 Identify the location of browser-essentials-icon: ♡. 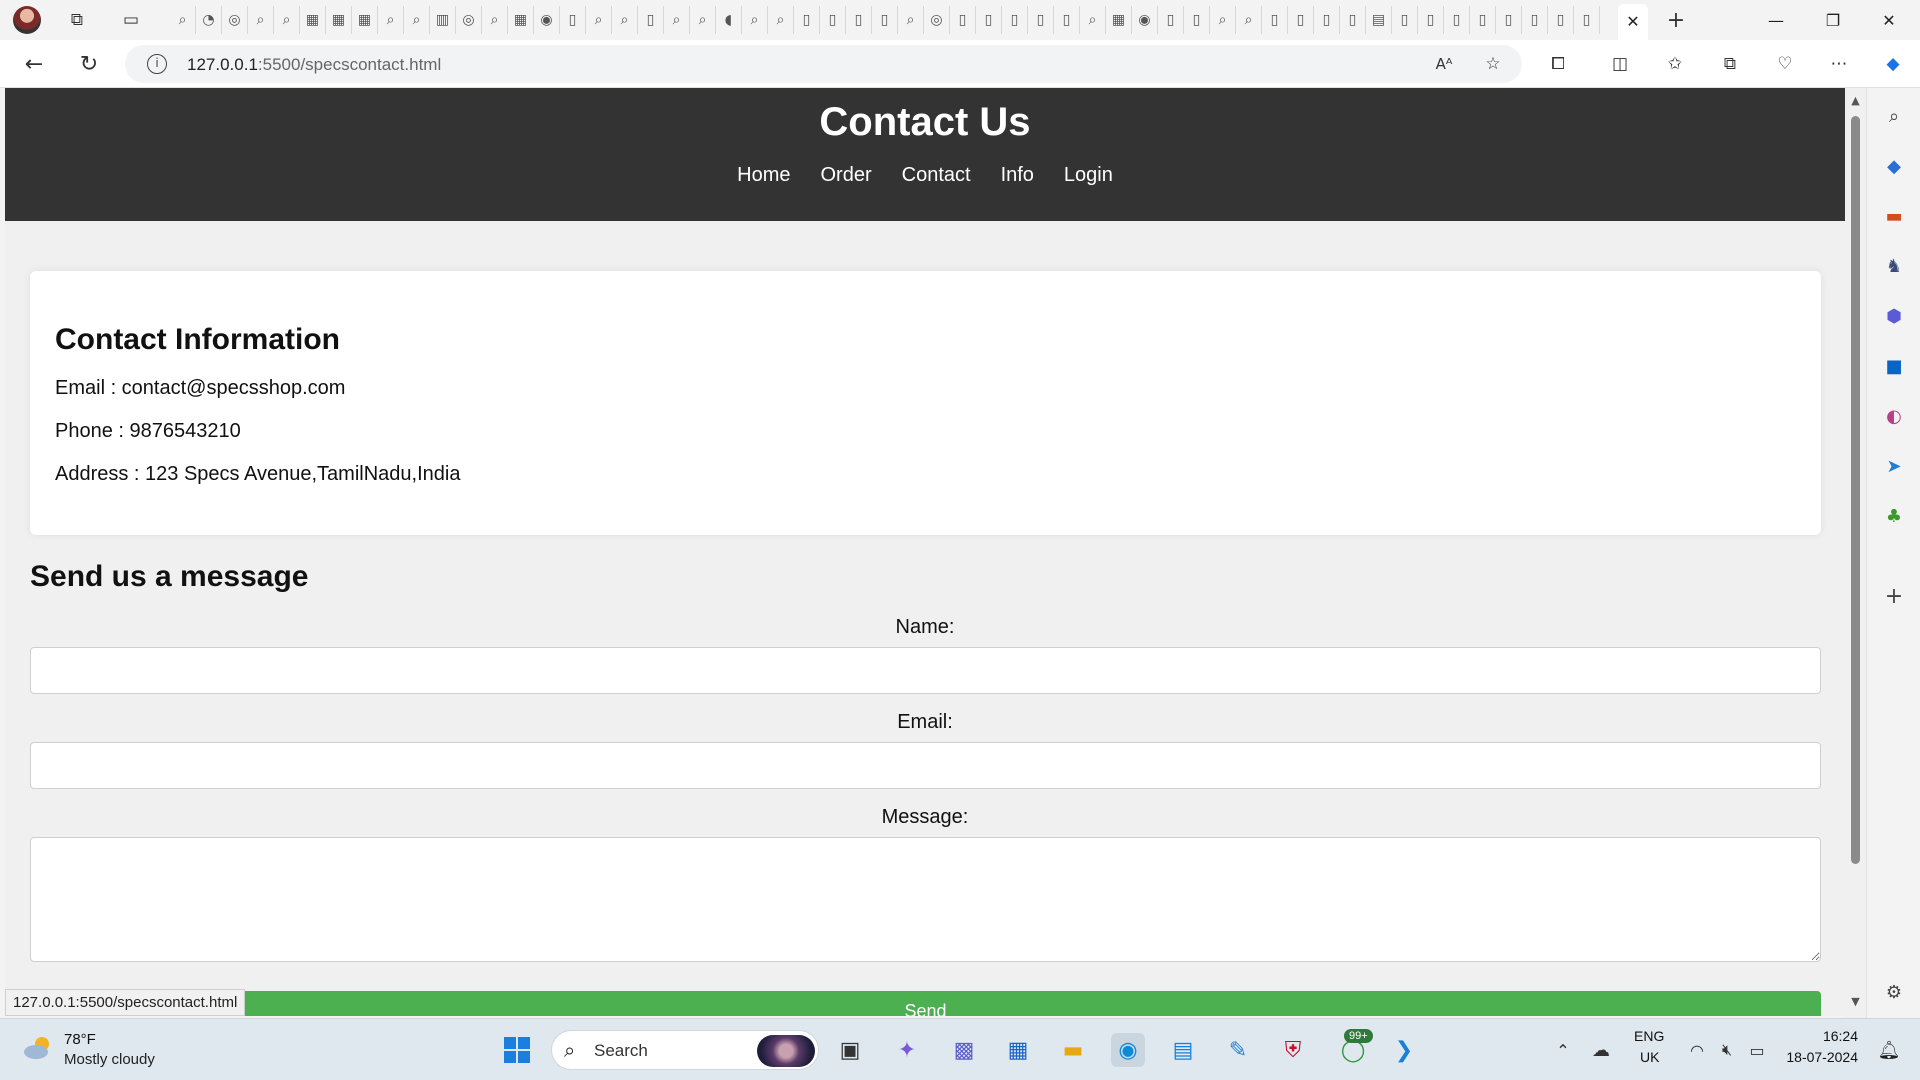
(1785, 64).